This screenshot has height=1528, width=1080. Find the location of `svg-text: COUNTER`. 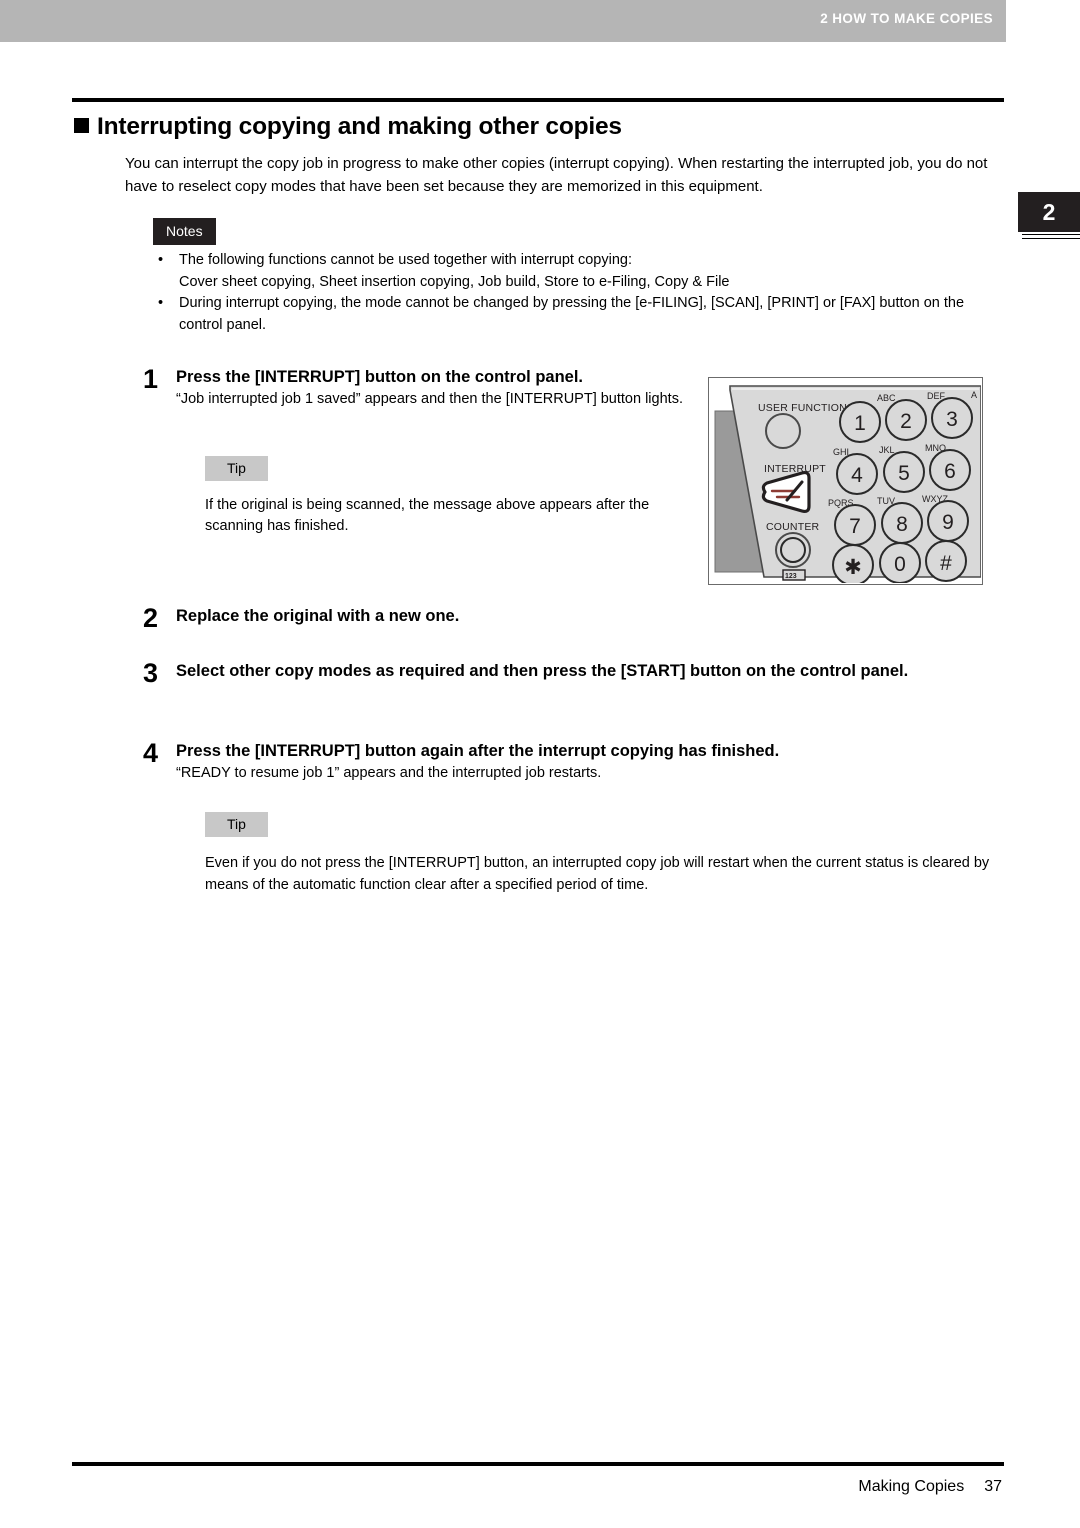

svg-text: COUNTER is located at coordinates (793, 527).